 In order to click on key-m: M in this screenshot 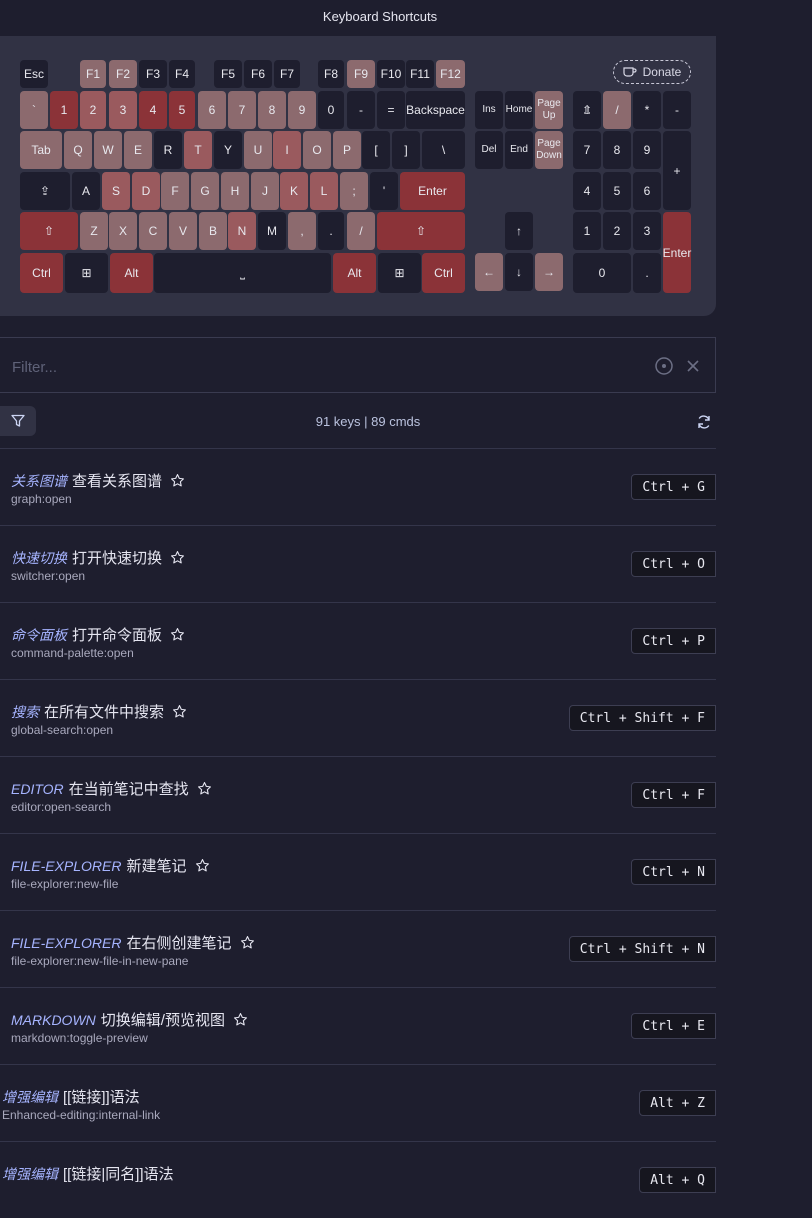, I will do `click(272, 231)`.